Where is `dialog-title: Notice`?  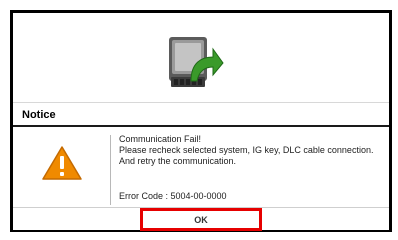
dialog-title: Notice is located at coordinates (39, 115).